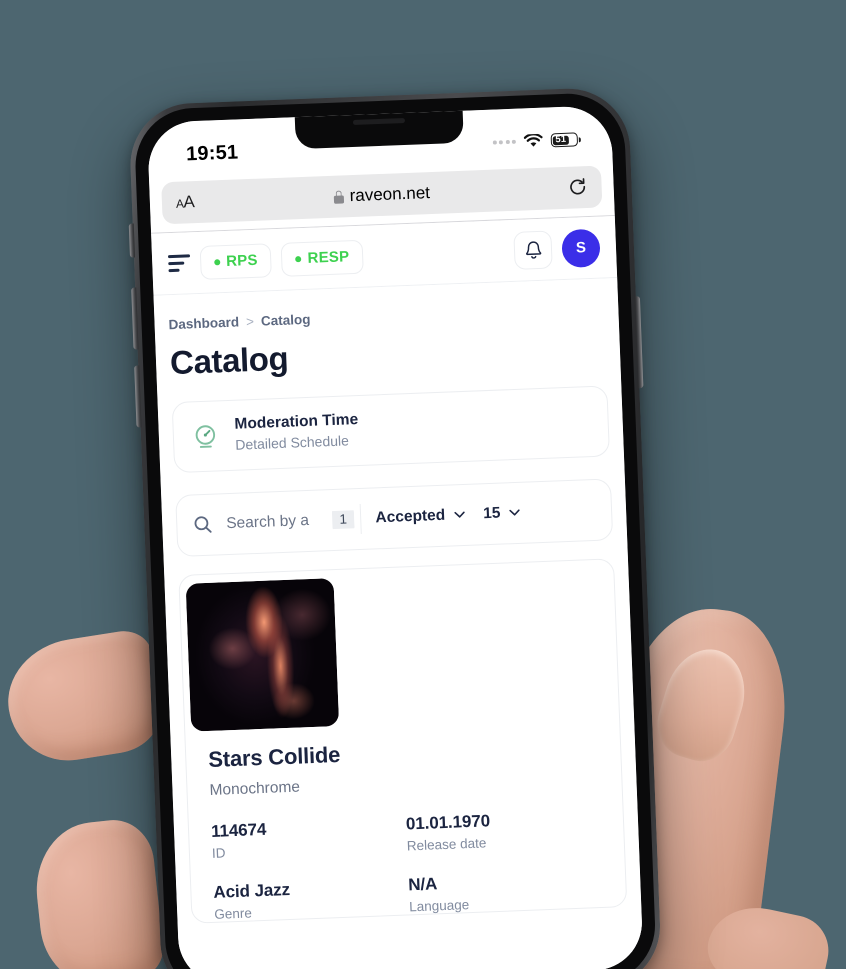 This screenshot has height=969, width=846. I want to click on avatar-initial: S, so click(581, 248).